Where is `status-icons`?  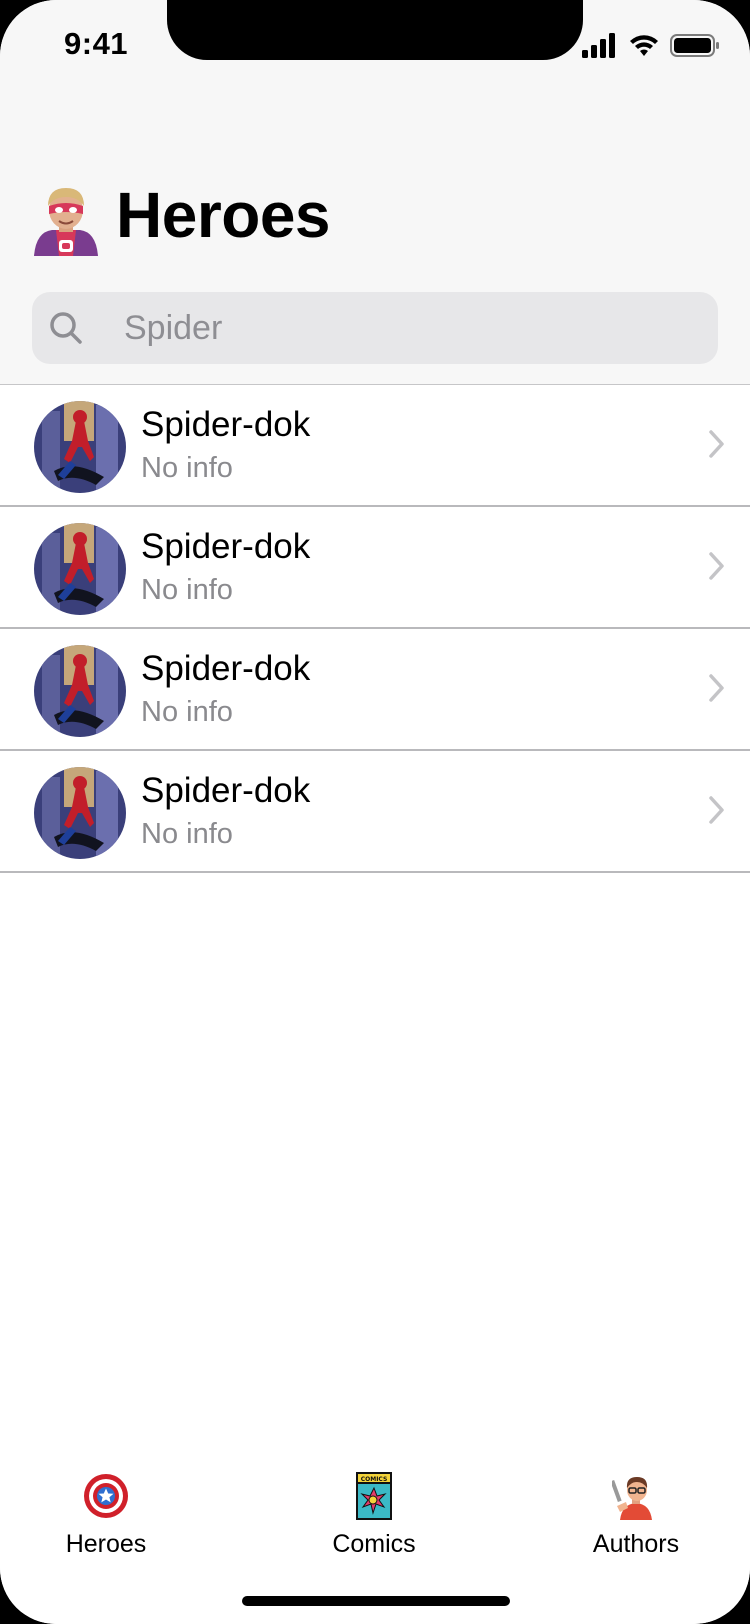 status-icons is located at coordinates (650, 45).